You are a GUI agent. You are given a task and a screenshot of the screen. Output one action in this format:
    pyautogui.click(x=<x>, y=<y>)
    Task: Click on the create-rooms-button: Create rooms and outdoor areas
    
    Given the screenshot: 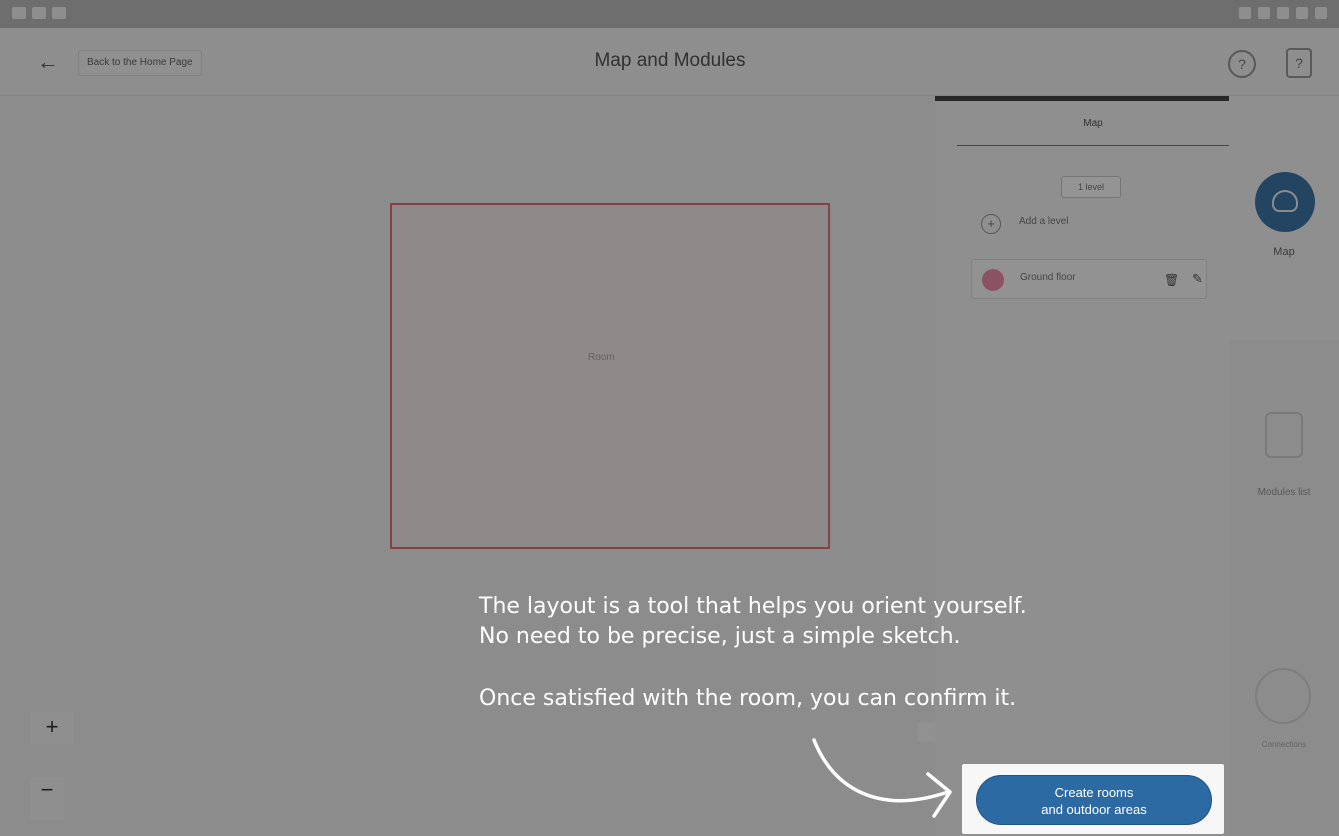 What is the action you would take?
    pyautogui.click(x=1094, y=800)
    